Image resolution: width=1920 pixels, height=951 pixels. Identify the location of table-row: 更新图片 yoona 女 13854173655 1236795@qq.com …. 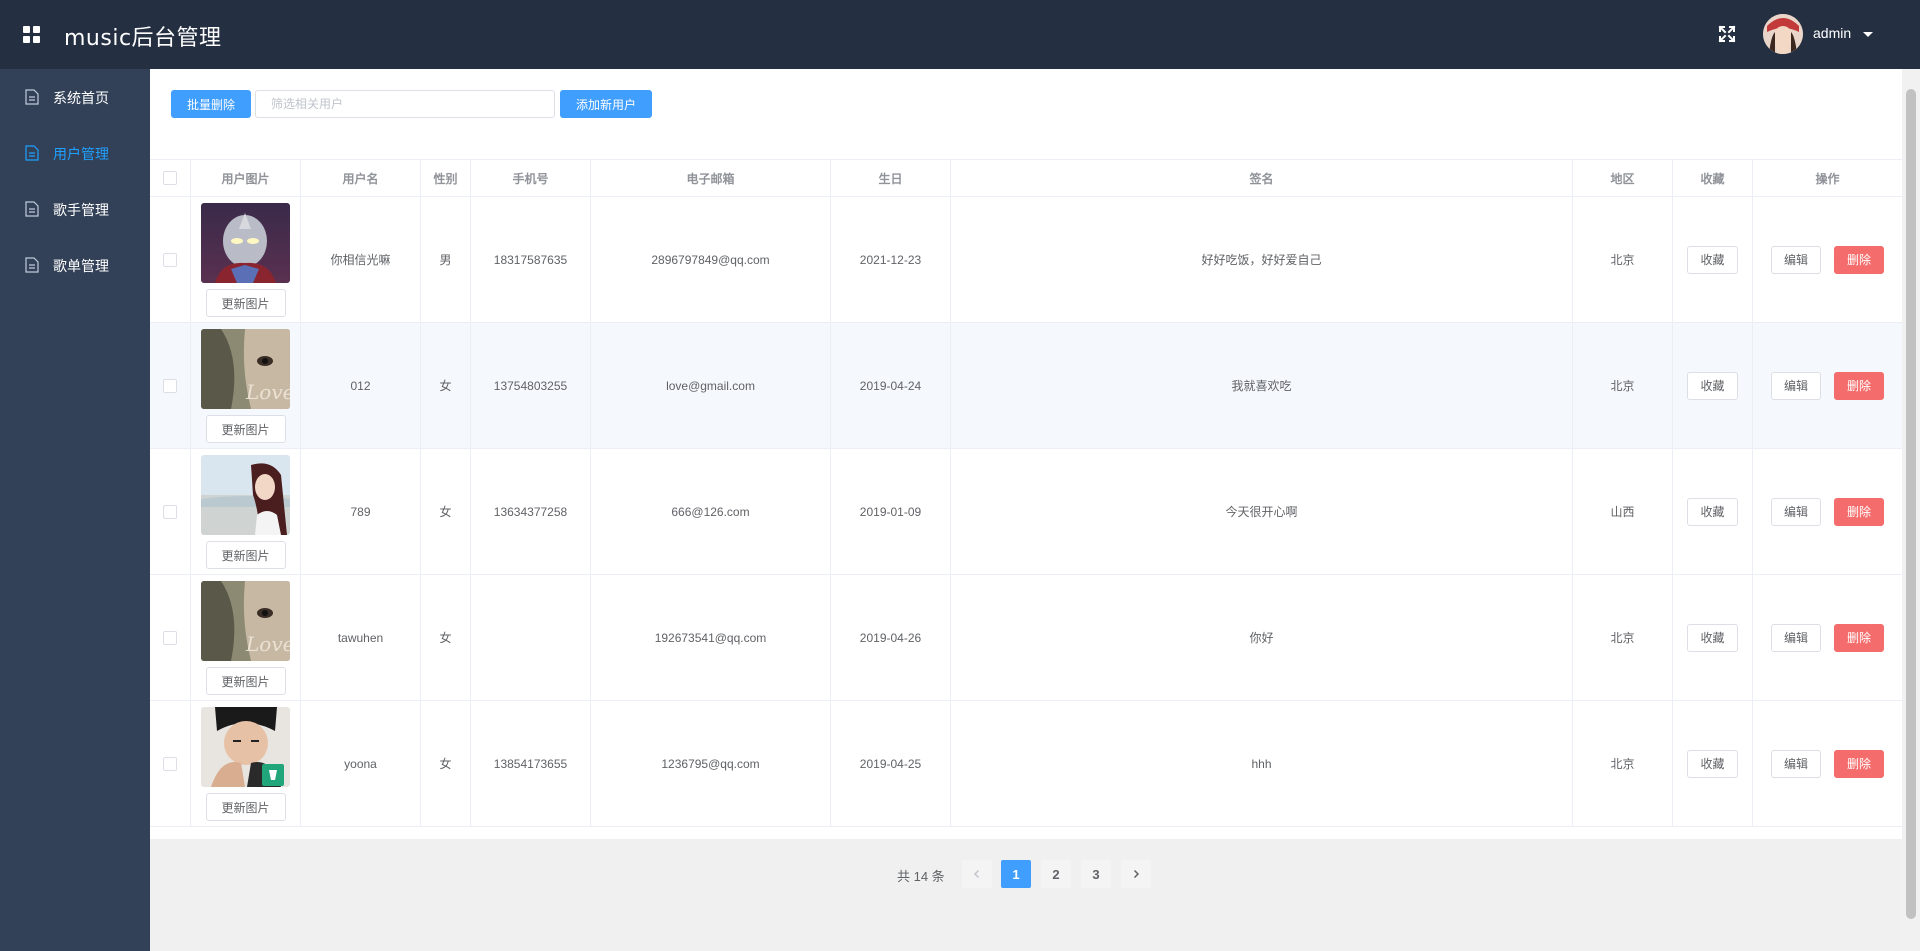
(1026, 764).